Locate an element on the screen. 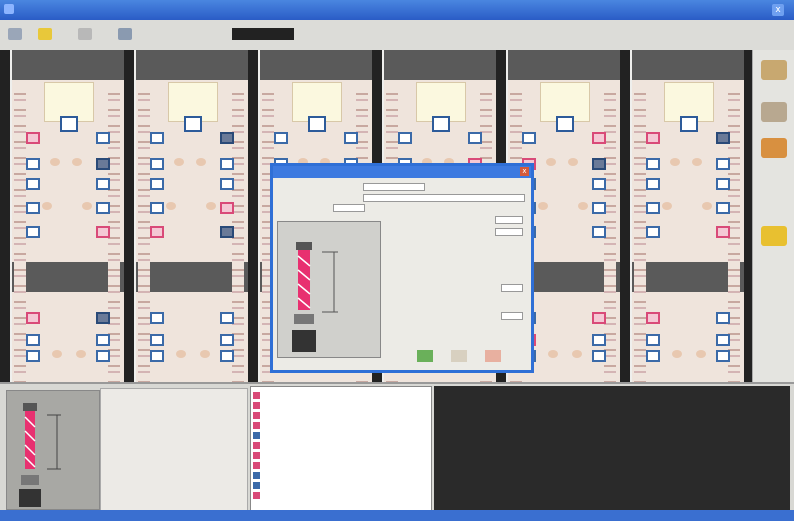 This screenshot has width=794, height=521. save-icon is located at coordinates (85, 34).